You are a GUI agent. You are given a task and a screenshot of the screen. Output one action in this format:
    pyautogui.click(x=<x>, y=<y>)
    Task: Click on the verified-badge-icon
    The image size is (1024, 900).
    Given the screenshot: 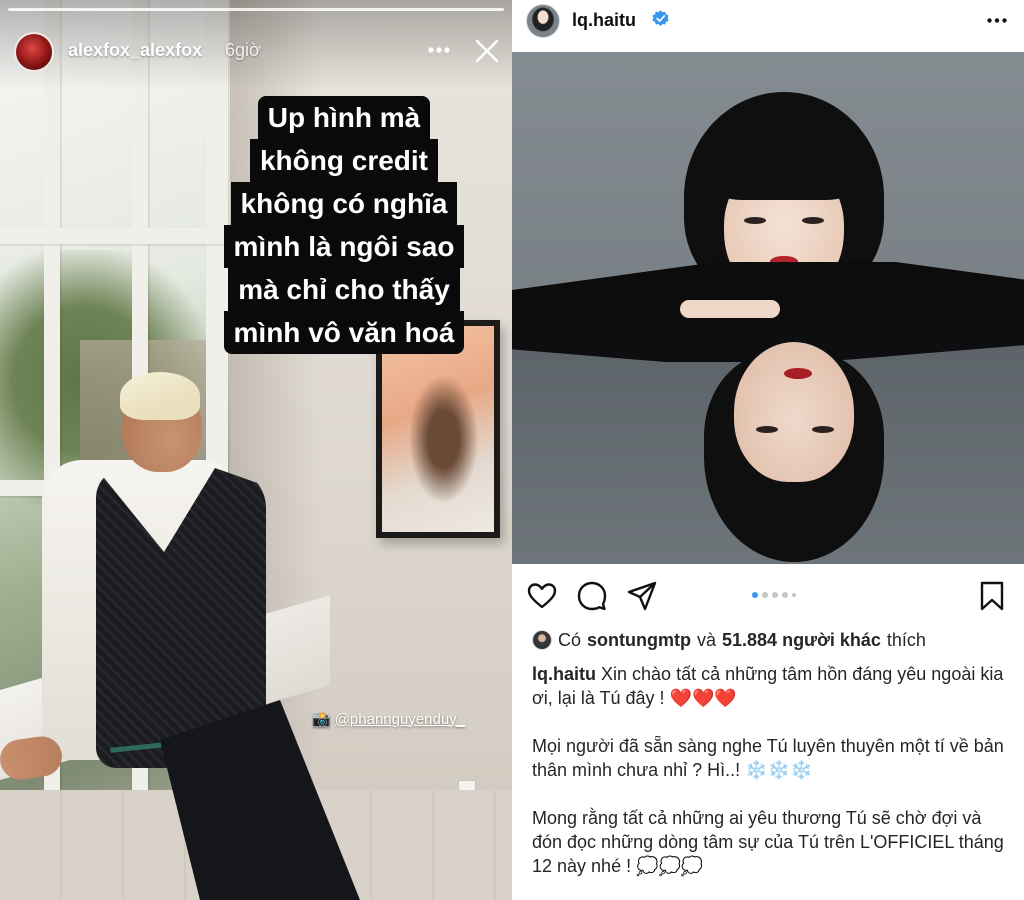 What is the action you would take?
    pyautogui.click(x=660, y=18)
    